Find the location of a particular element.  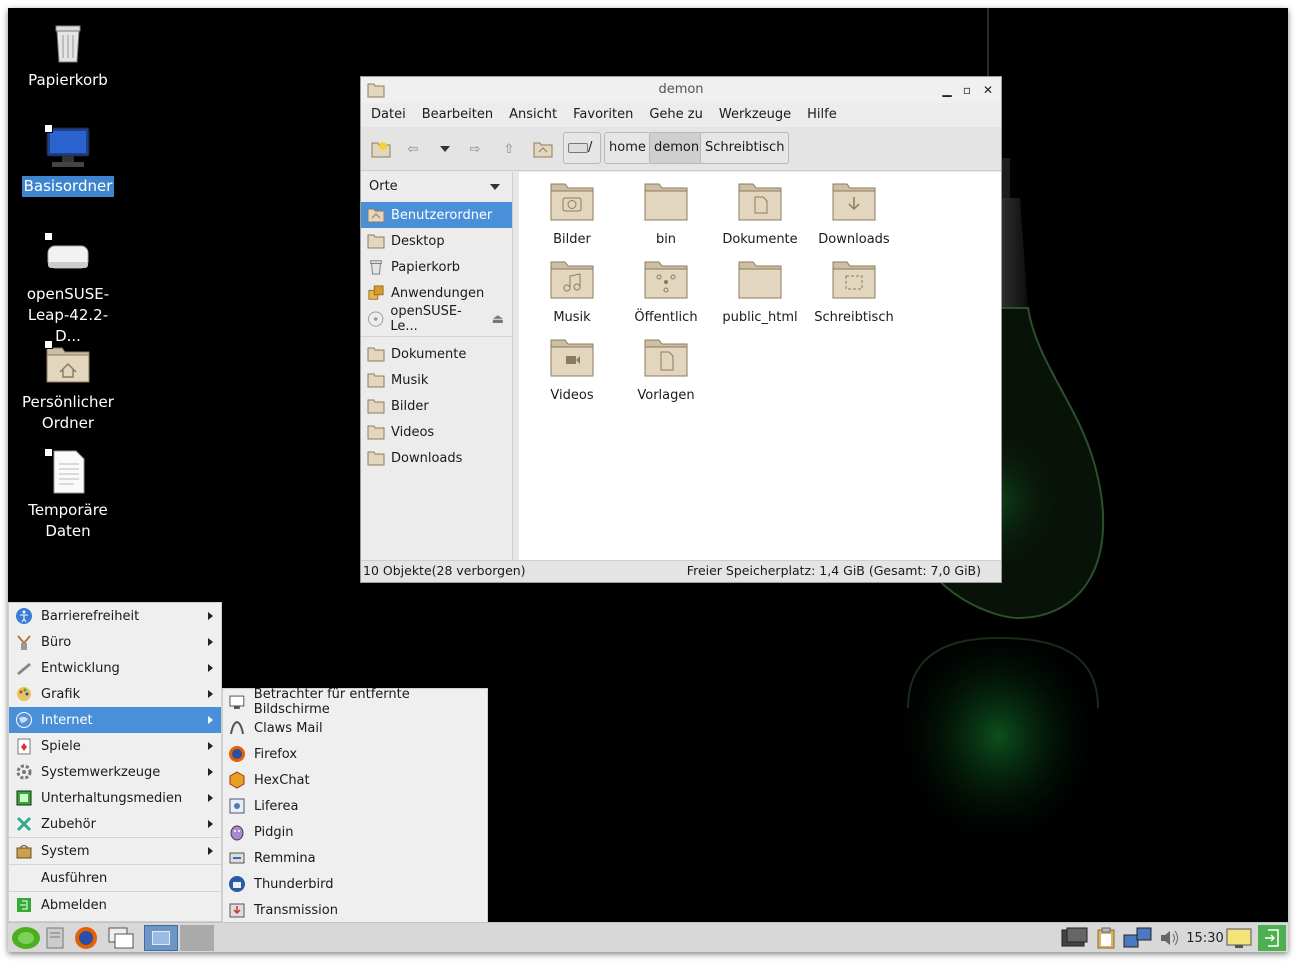

menu-werkzeuge: Werkzeuge is located at coordinates (755, 115).